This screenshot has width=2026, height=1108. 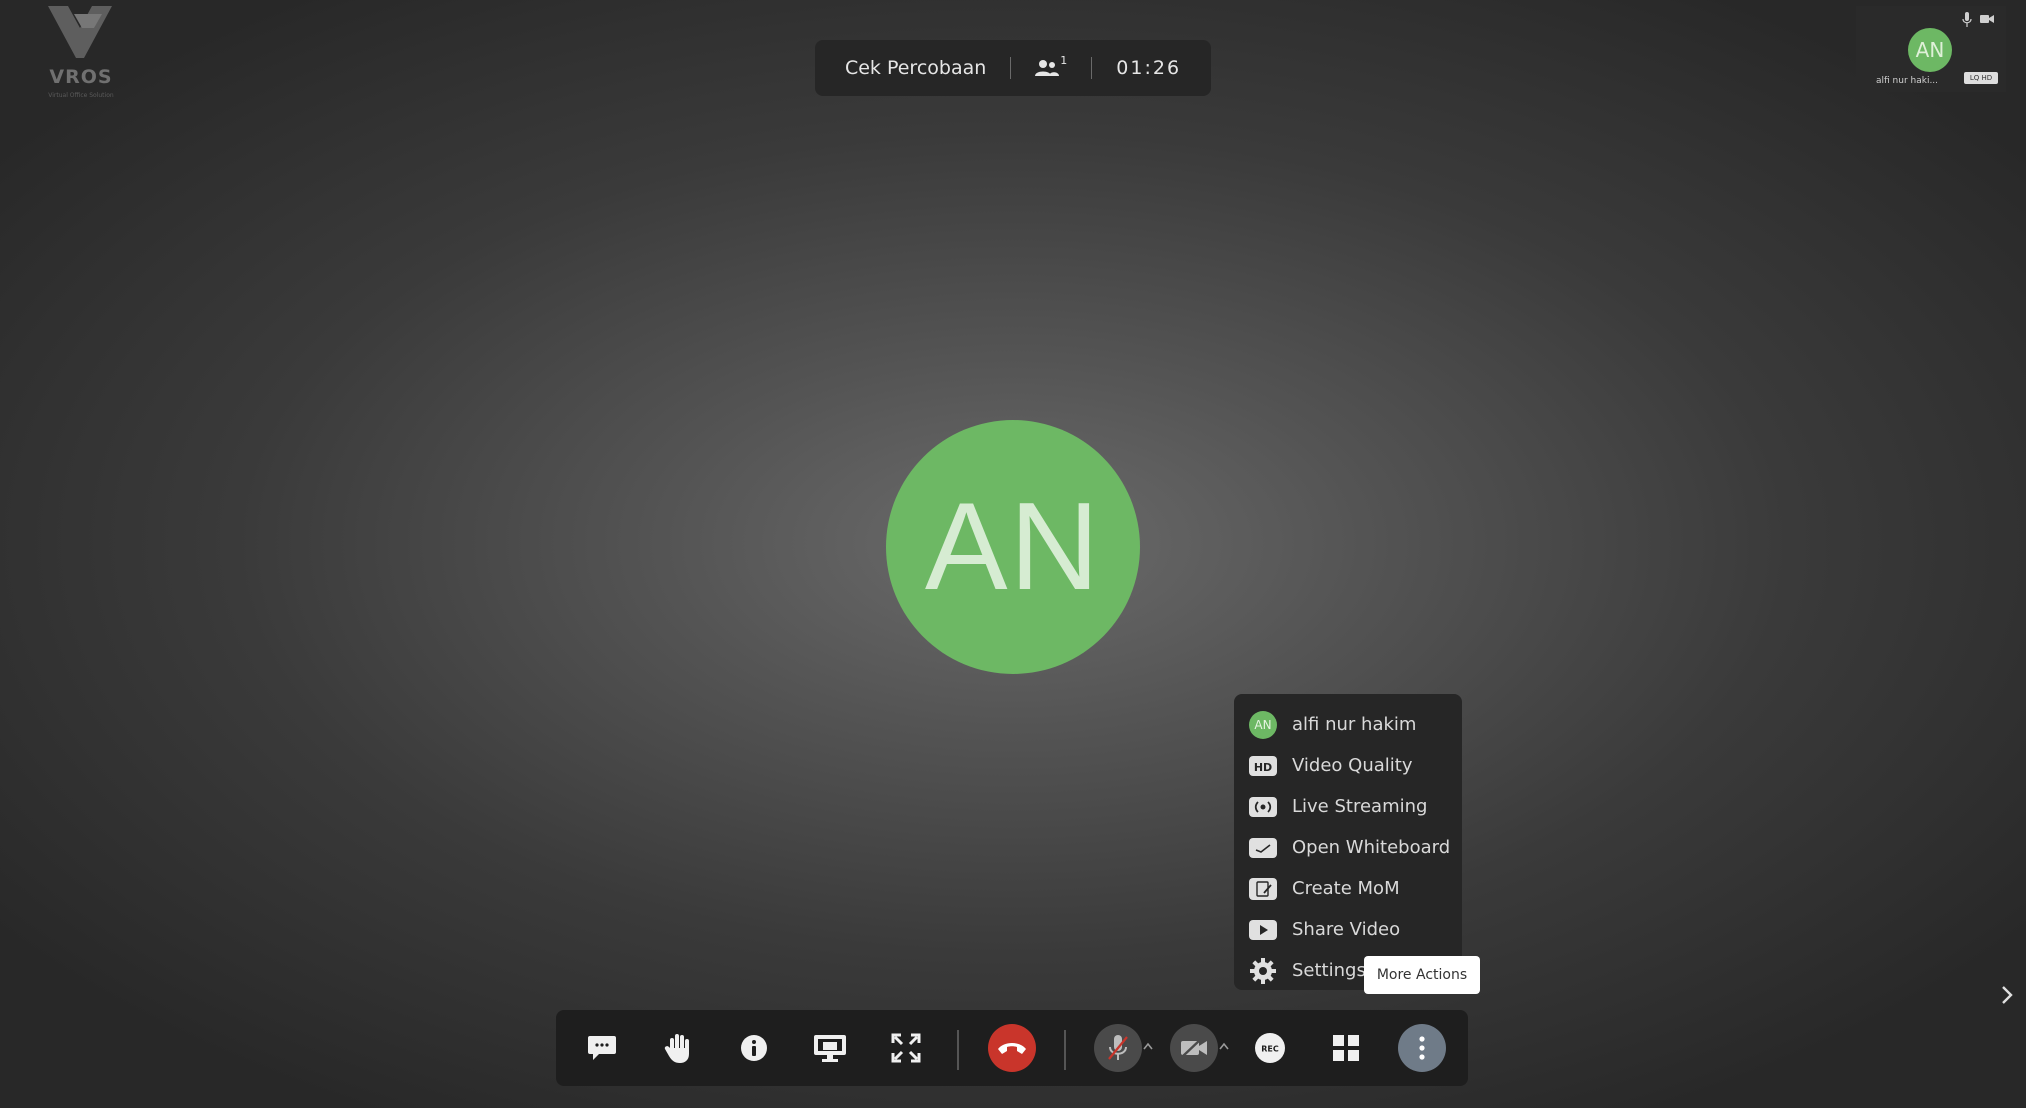 I want to click on tile-view-button, so click(x=1346, y=1048).